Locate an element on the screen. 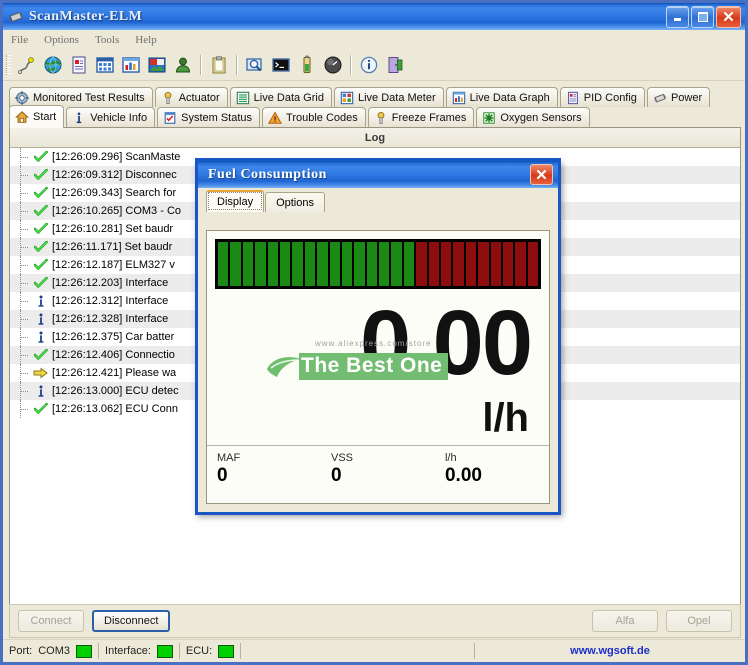 This screenshot has width=748, height=665. tab-pid-config: PID Config is located at coordinates (602, 97).